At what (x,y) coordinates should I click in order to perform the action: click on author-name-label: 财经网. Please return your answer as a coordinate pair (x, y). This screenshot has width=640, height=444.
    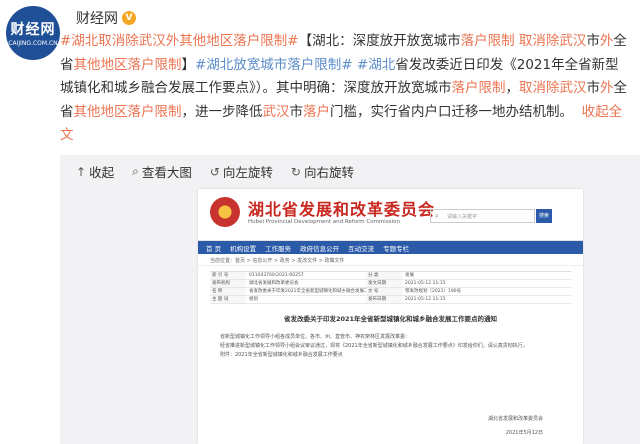
    Looking at the image, I should click on (97, 19).